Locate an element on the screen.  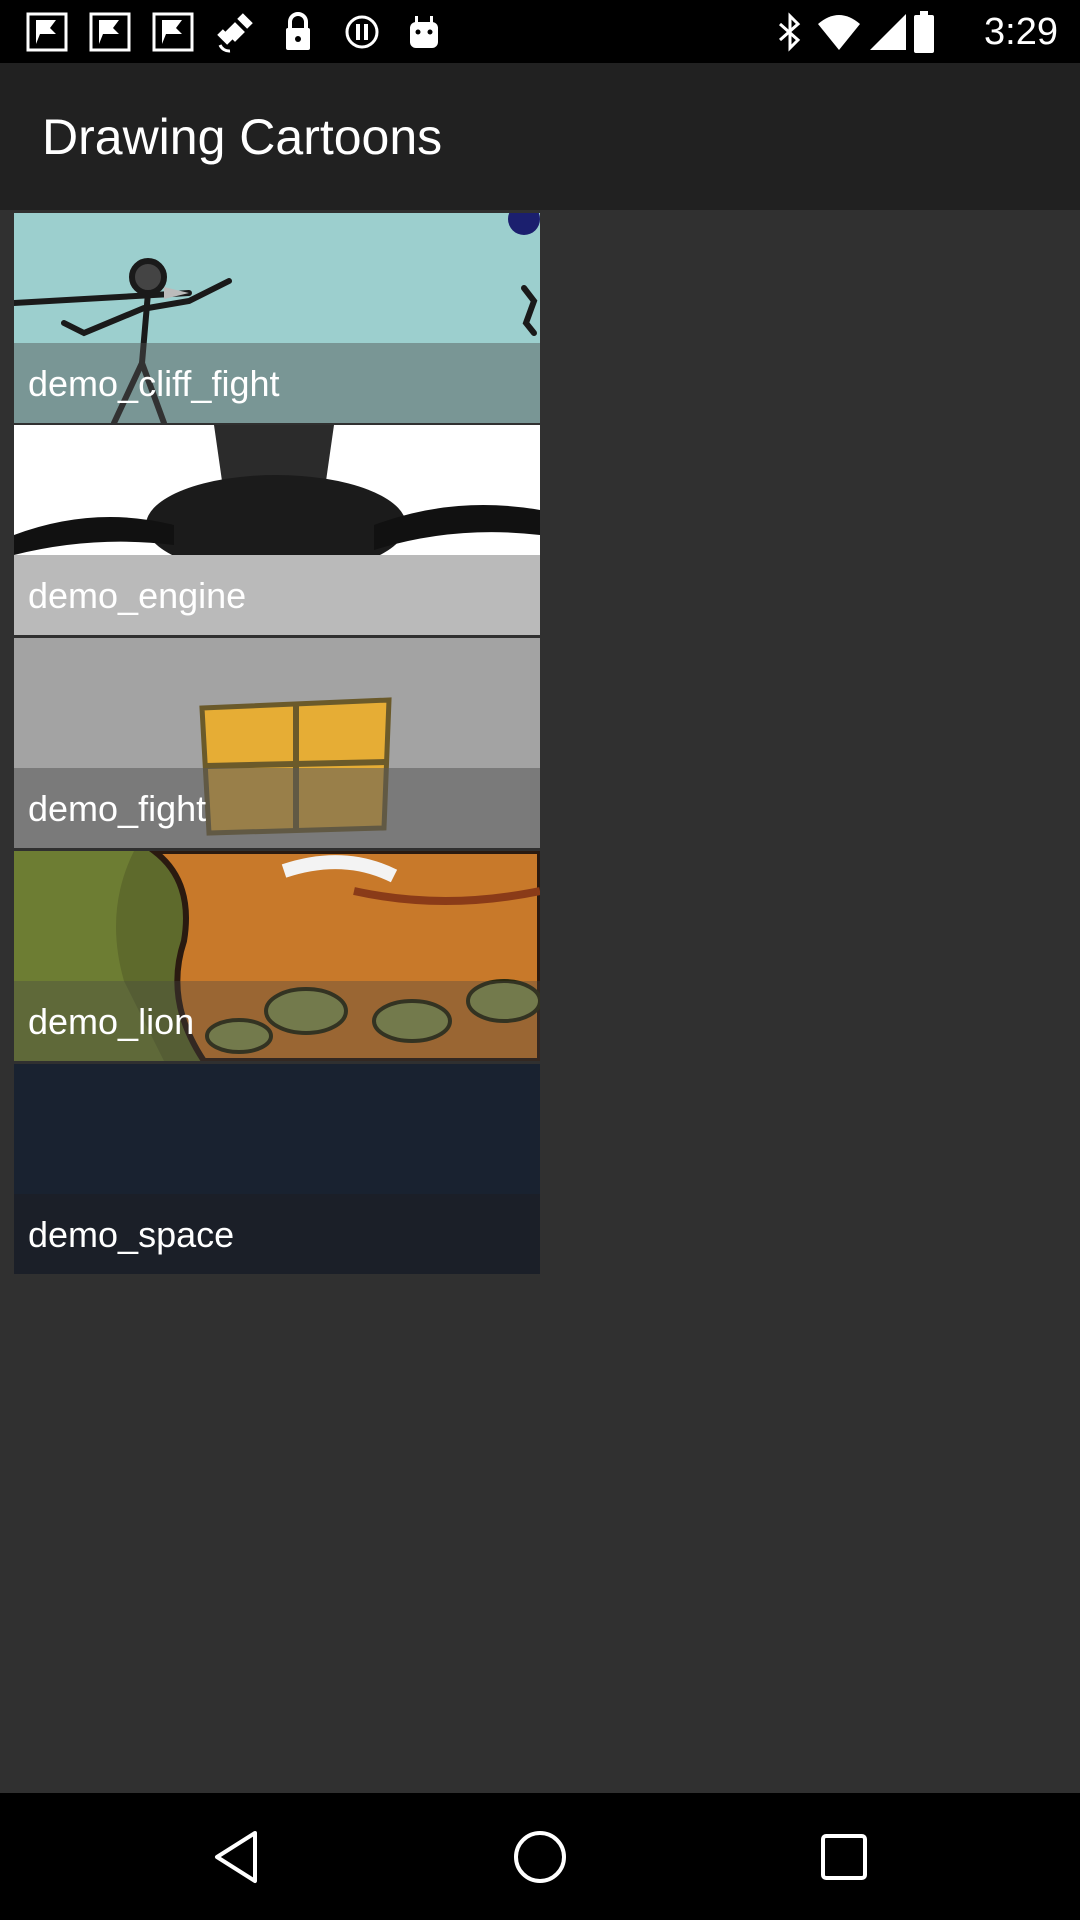
android-icon is located at coordinates (424, 32).